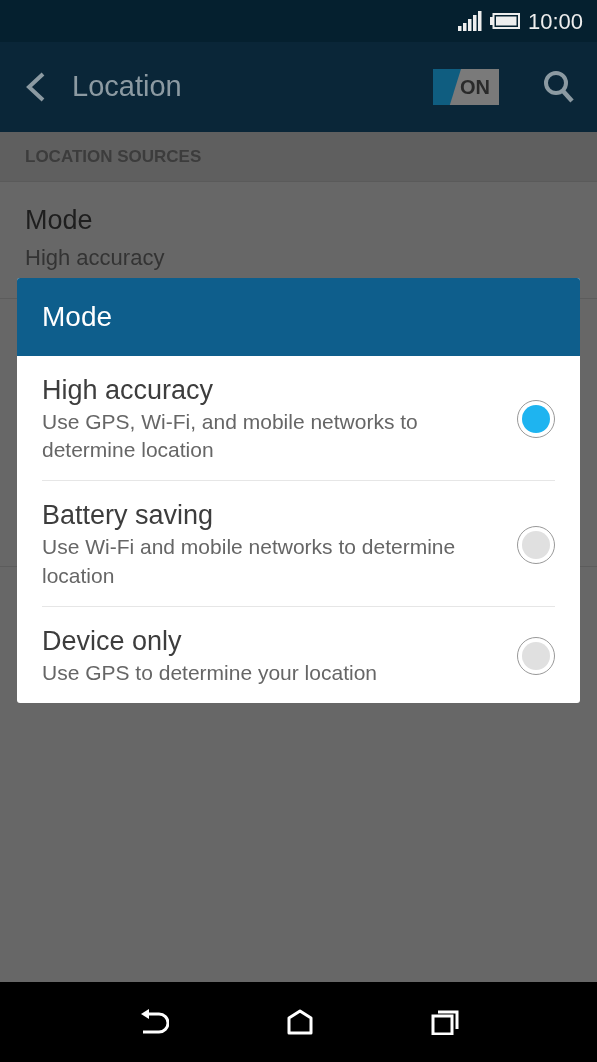  What do you see at coordinates (298, 654) in the screenshot?
I see `radio-option: Device only Use GPS to determine your location` at bounding box center [298, 654].